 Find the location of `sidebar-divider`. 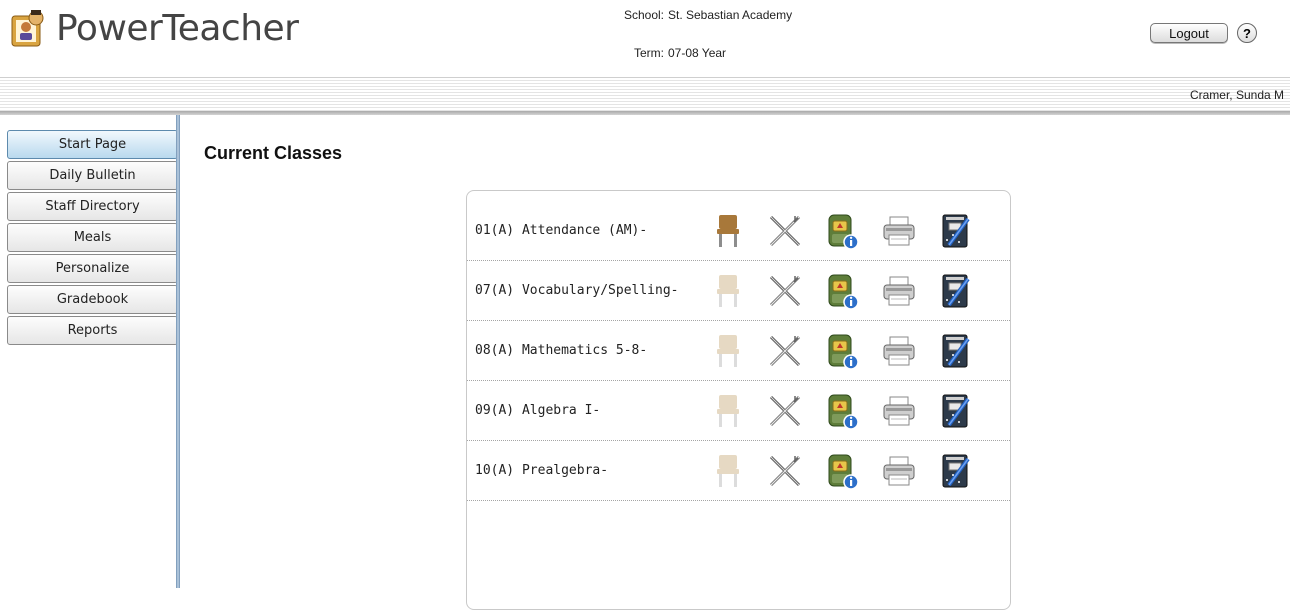

sidebar-divider is located at coordinates (178, 351).